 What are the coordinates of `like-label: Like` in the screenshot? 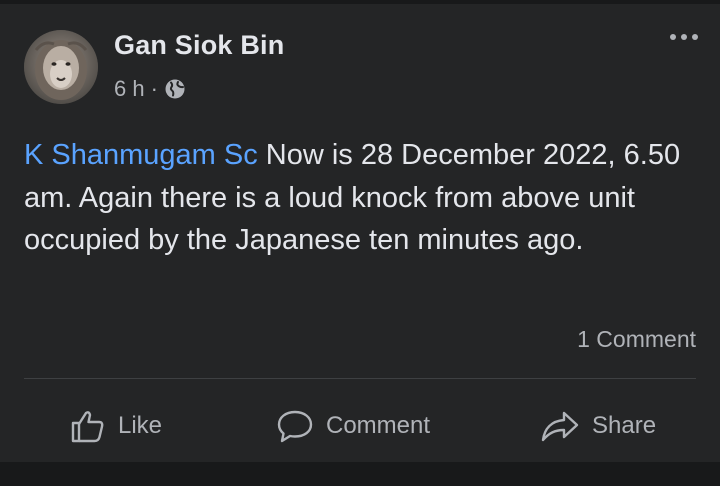 It's located at (140, 425).